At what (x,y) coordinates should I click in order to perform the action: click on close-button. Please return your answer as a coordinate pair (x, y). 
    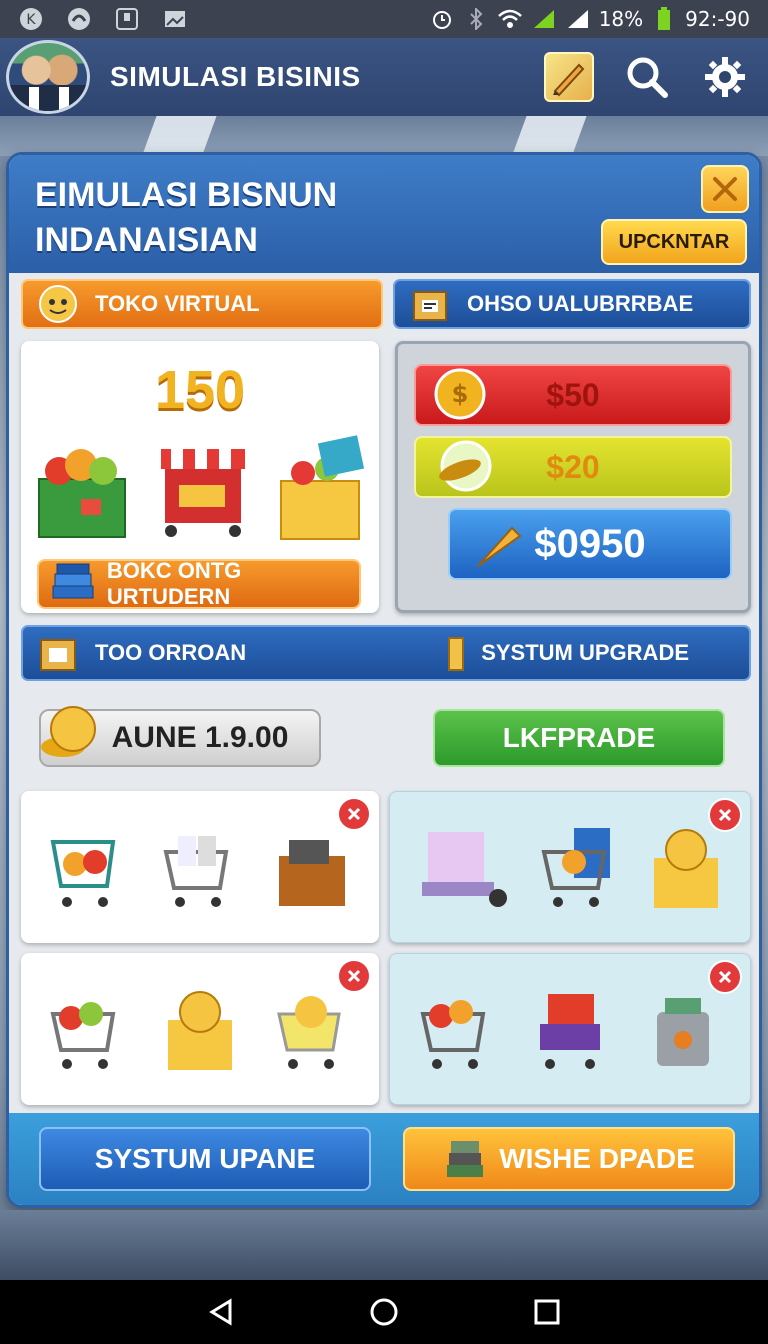
    Looking at the image, I should click on (725, 189).